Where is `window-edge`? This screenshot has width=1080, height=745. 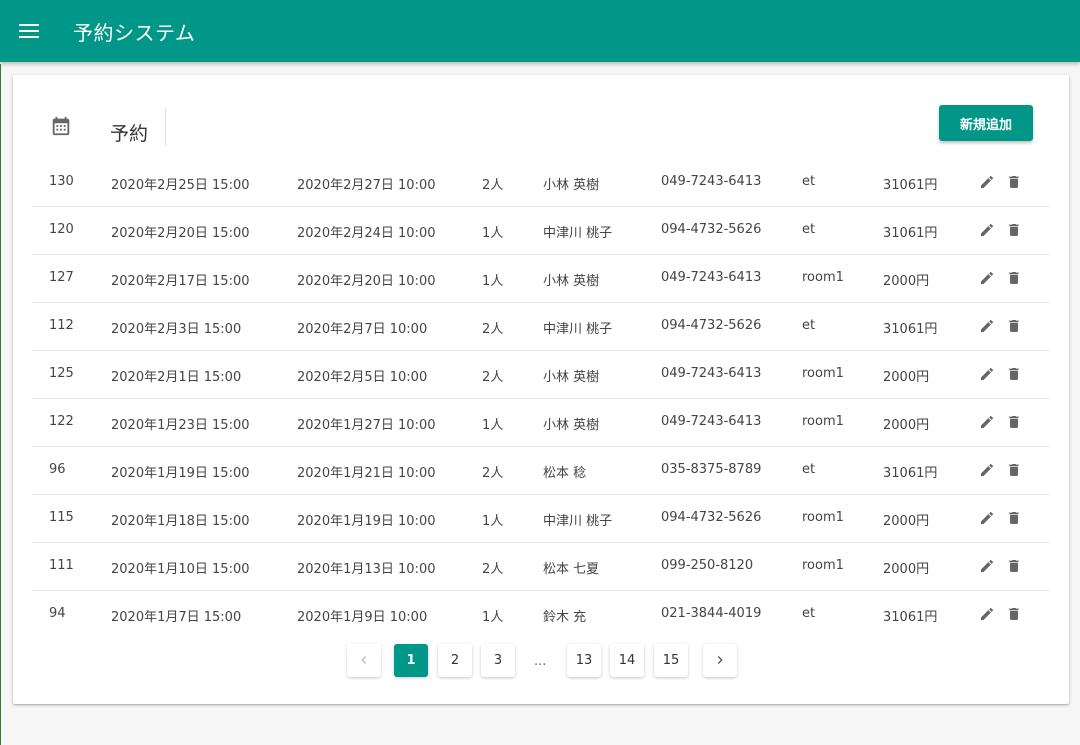 window-edge is located at coordinates (0, 404).